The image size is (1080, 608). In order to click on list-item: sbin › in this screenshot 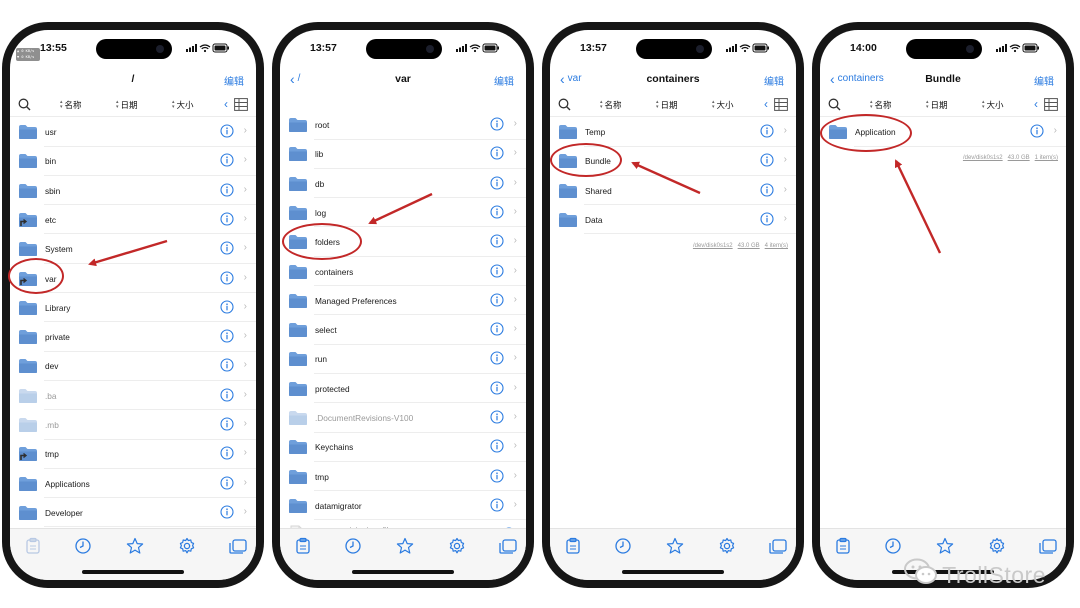, I will do `click(133, 191)`.